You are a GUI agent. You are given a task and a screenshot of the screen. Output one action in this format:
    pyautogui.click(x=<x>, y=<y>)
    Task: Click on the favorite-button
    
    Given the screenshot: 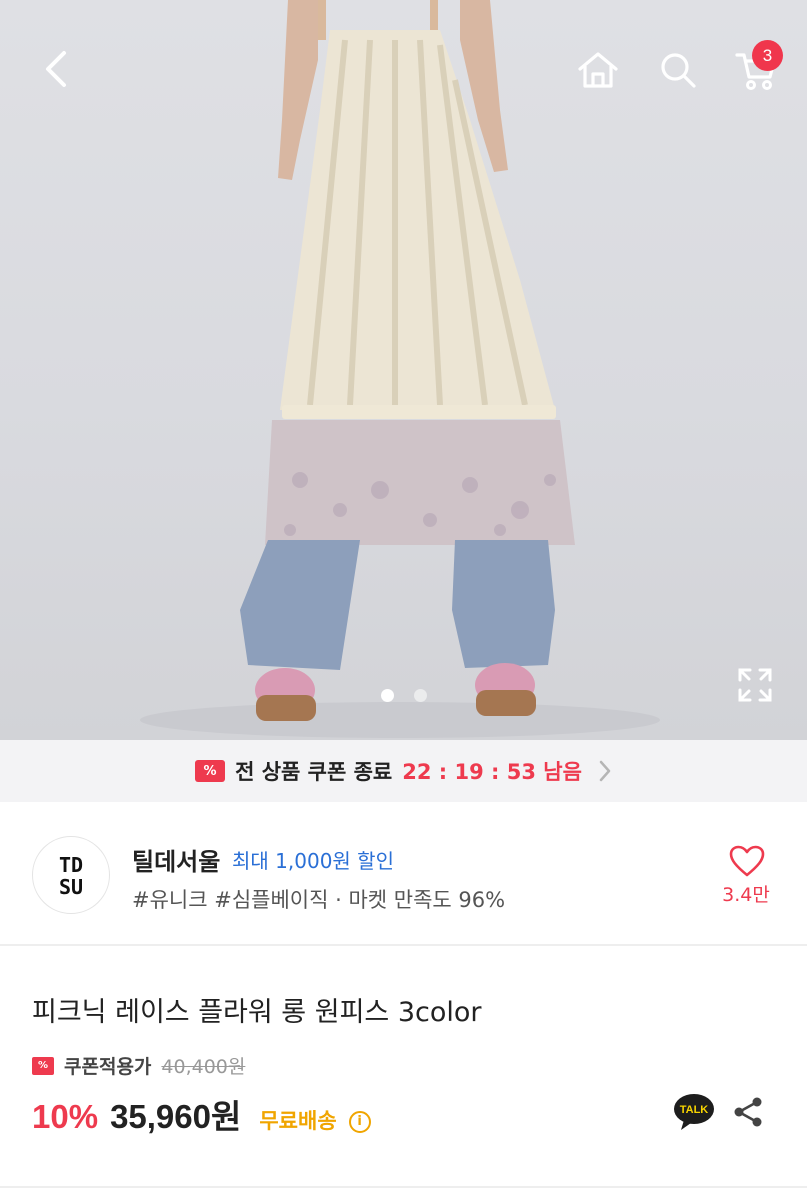 What is the action you would take?
    pyautogui.click(x=747, y=861)
    